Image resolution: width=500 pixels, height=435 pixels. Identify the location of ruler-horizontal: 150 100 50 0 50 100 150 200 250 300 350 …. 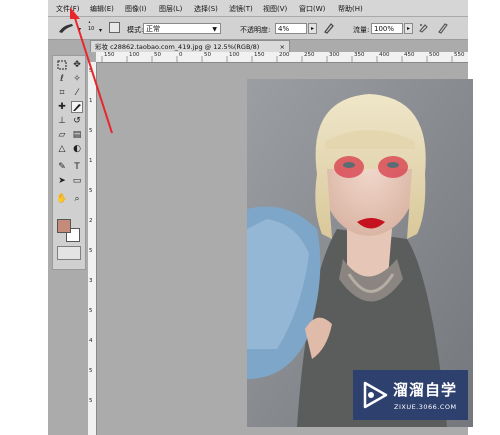
(282, 57).